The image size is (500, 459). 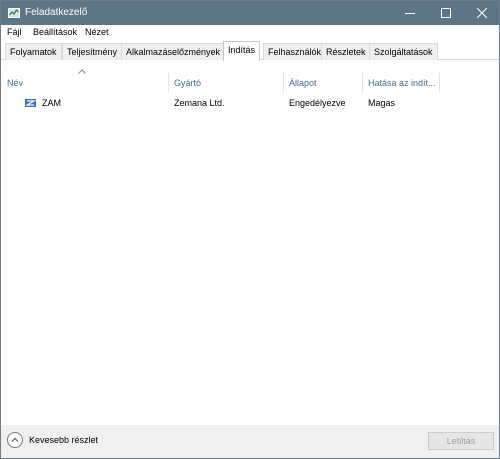 I want to click on column-header-status: Állapot, so click(x=303, y=83).